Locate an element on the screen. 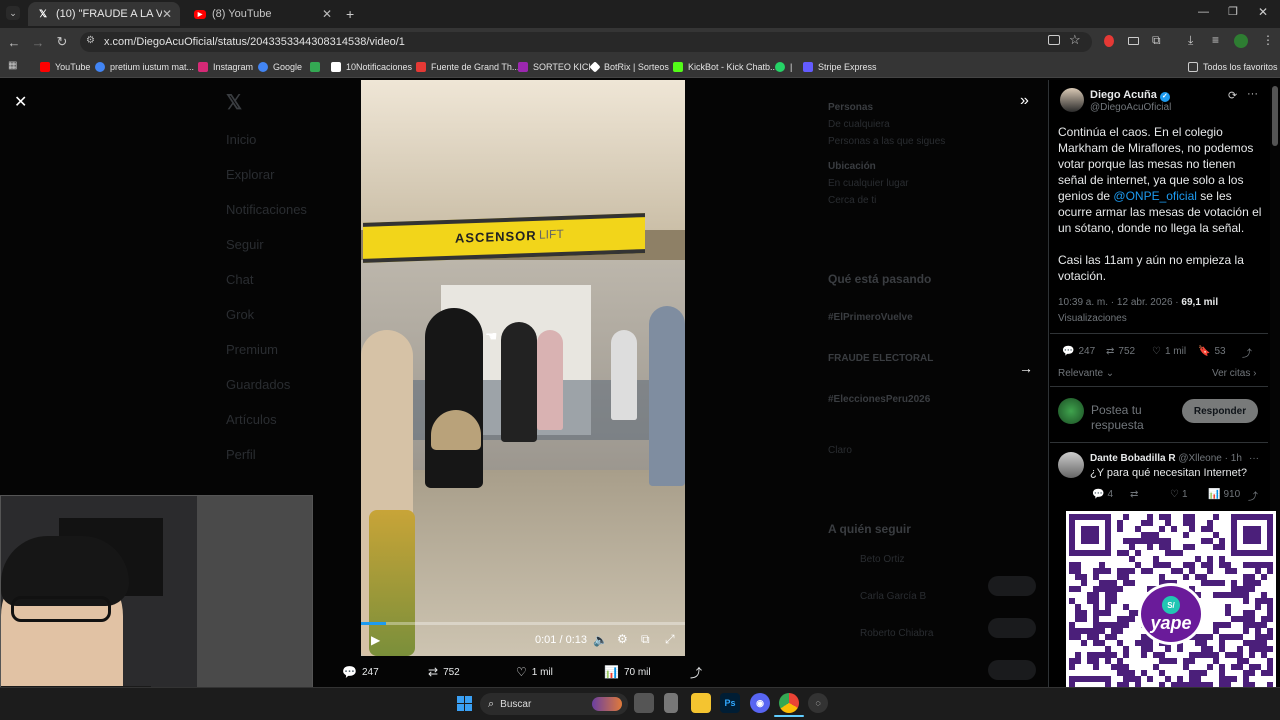 This screenshot has height=720, width=1280. stat-replies: 💬 247 is located at coordinates (1078, 351).